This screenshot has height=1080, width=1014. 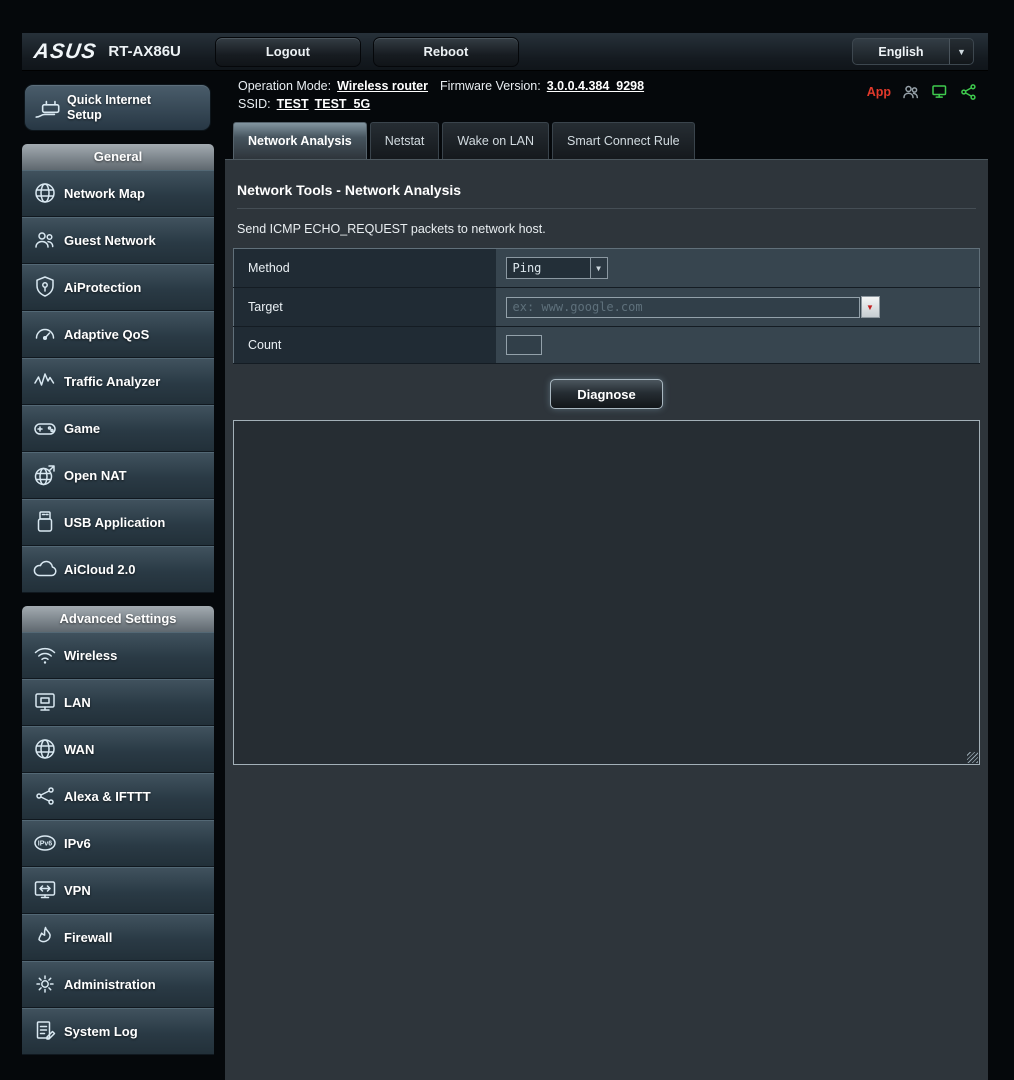 What do you see at coordinates (88, 937) in the screenshot?
I see `sidebar-item-label: Firewall` at bounding box center [88, 937].